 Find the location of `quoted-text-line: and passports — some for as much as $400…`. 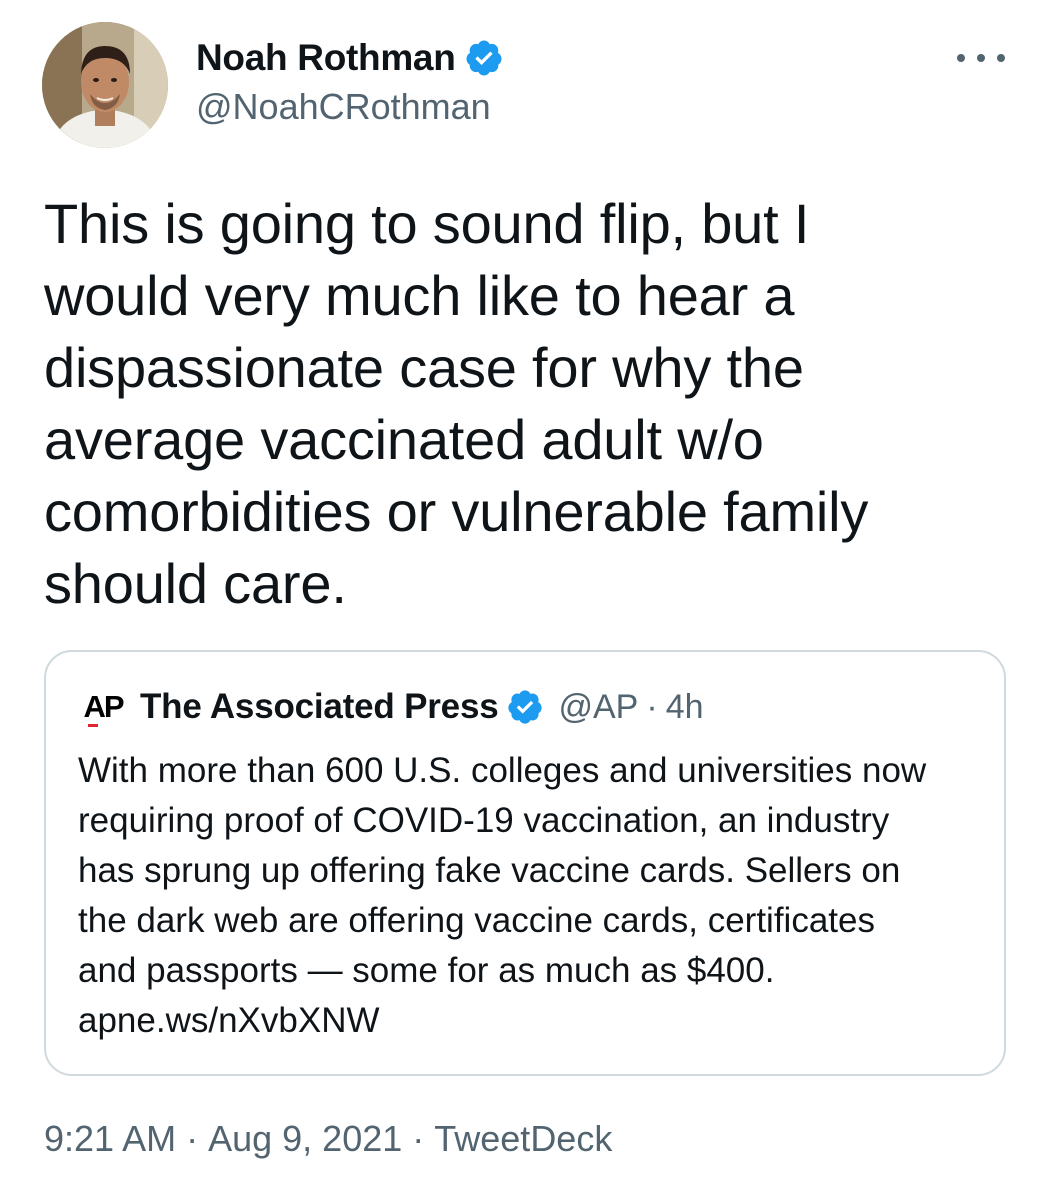

quoted-text-line: and passports — some for as much as $400… is located at coordinates (426, 970).